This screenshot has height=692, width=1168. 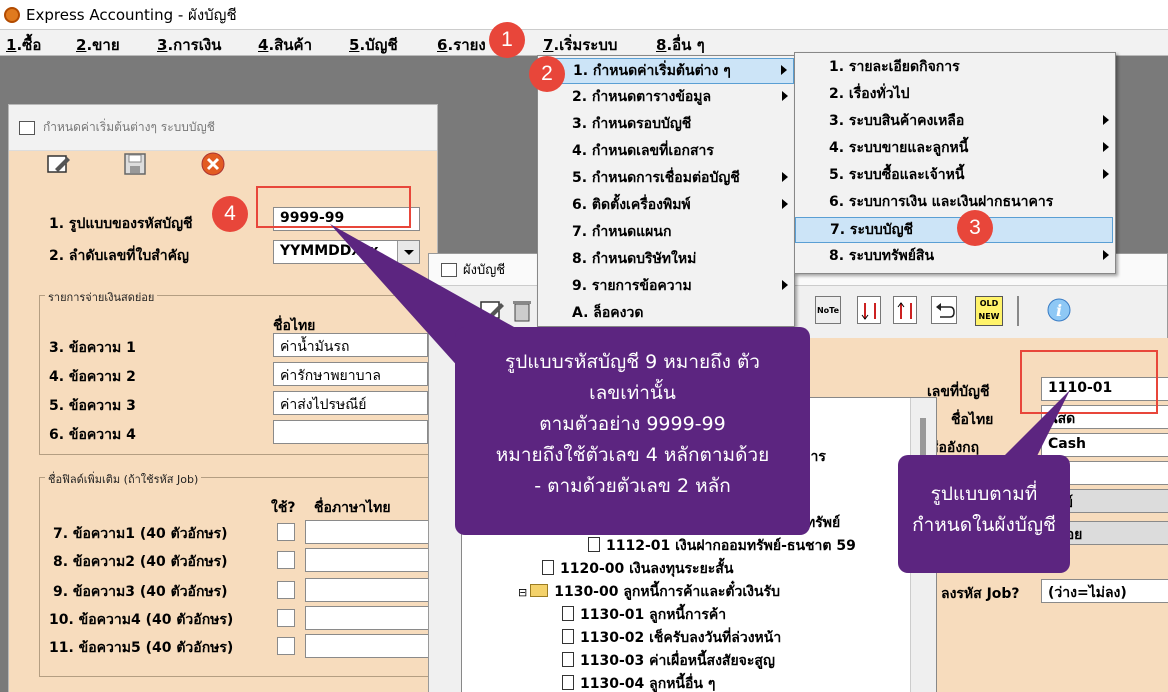 What do you see at coordinates (230, 214) in the screenshot?
I see `step-badge-4: 4` at bounding box center [230, 214].